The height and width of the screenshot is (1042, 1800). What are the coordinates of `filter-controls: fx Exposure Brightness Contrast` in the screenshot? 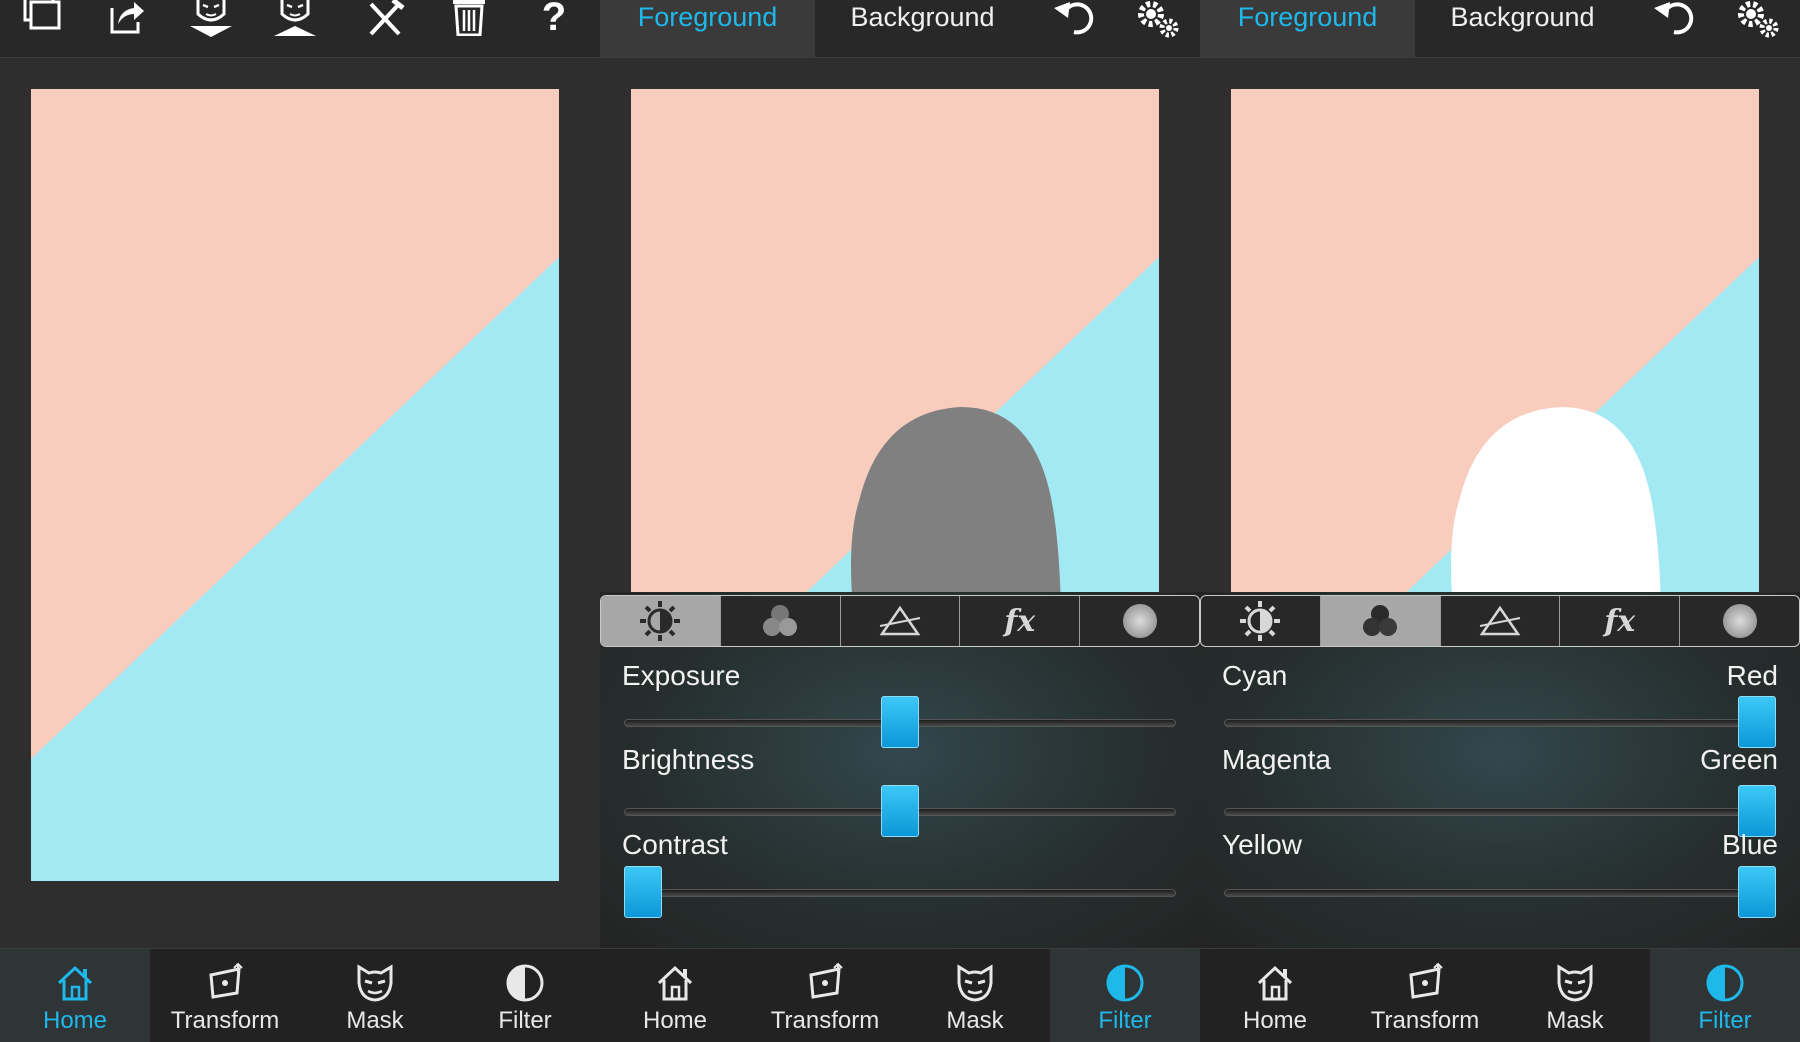 It's located at (900, 770).